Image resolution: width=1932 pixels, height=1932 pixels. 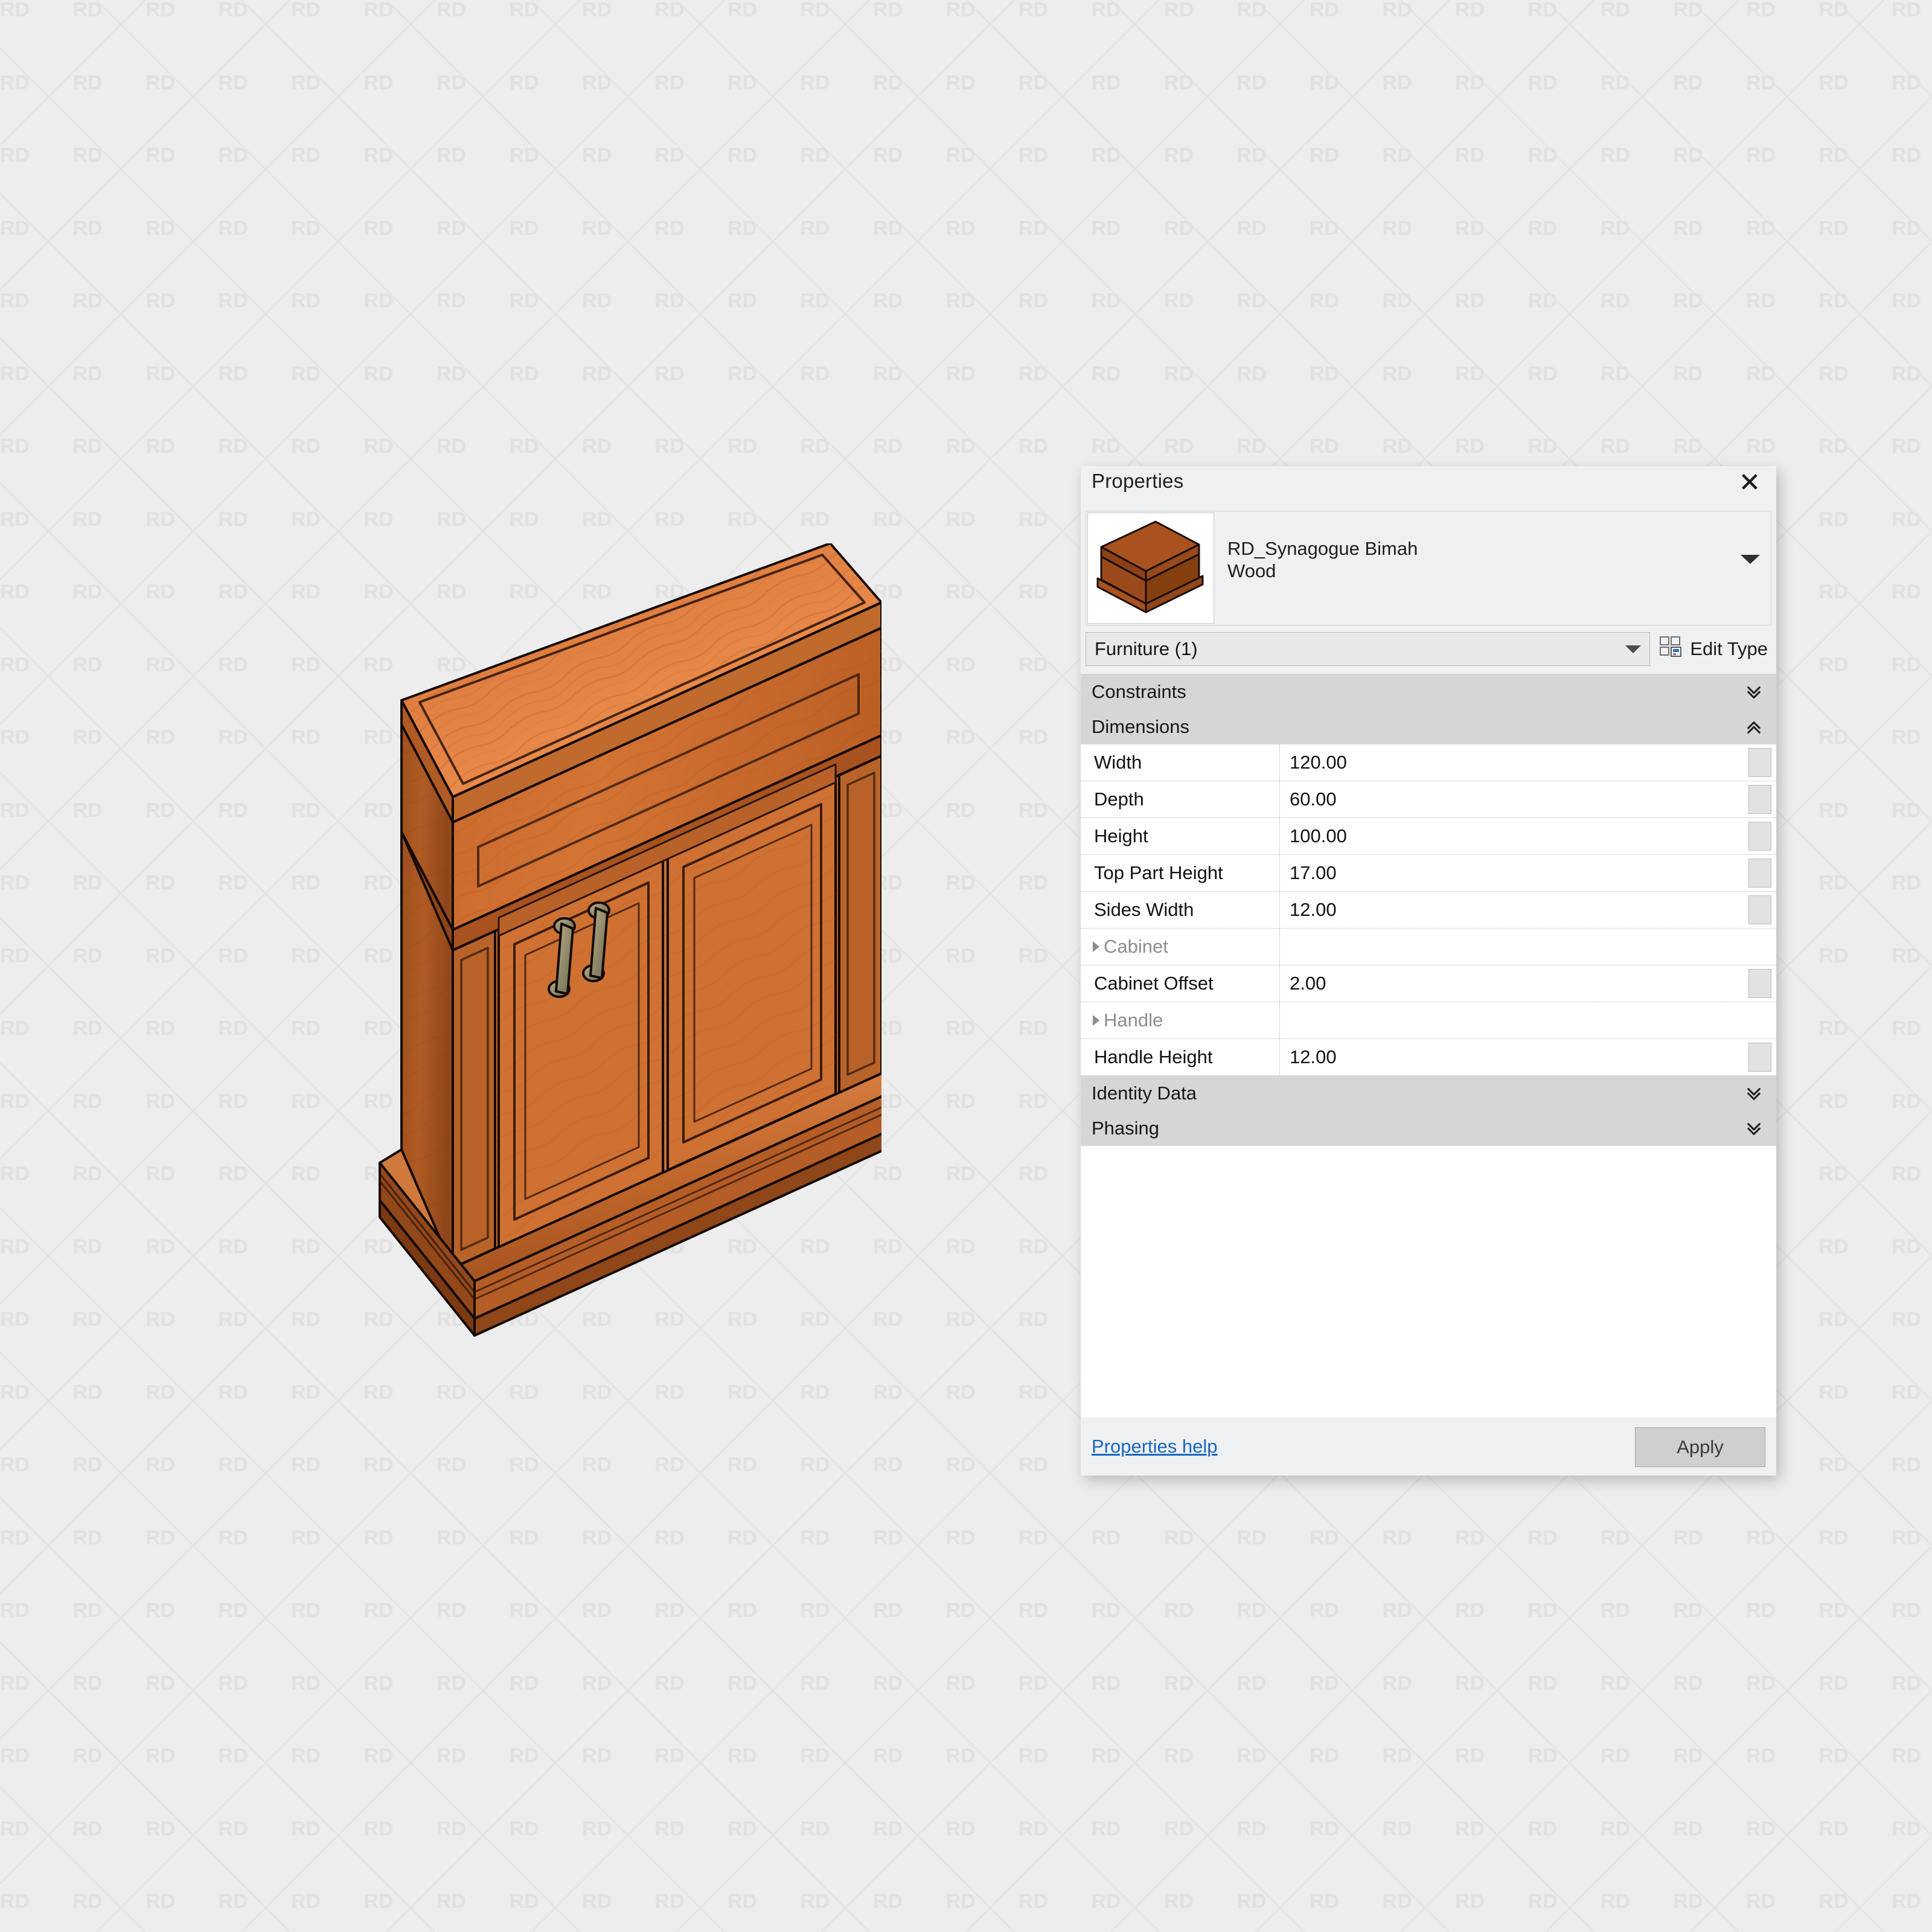 What do you see at coordinates (1126, 1128) in the screenshot?
I see `property-group-label: Phasing` at bounding box center [1126, 1128].